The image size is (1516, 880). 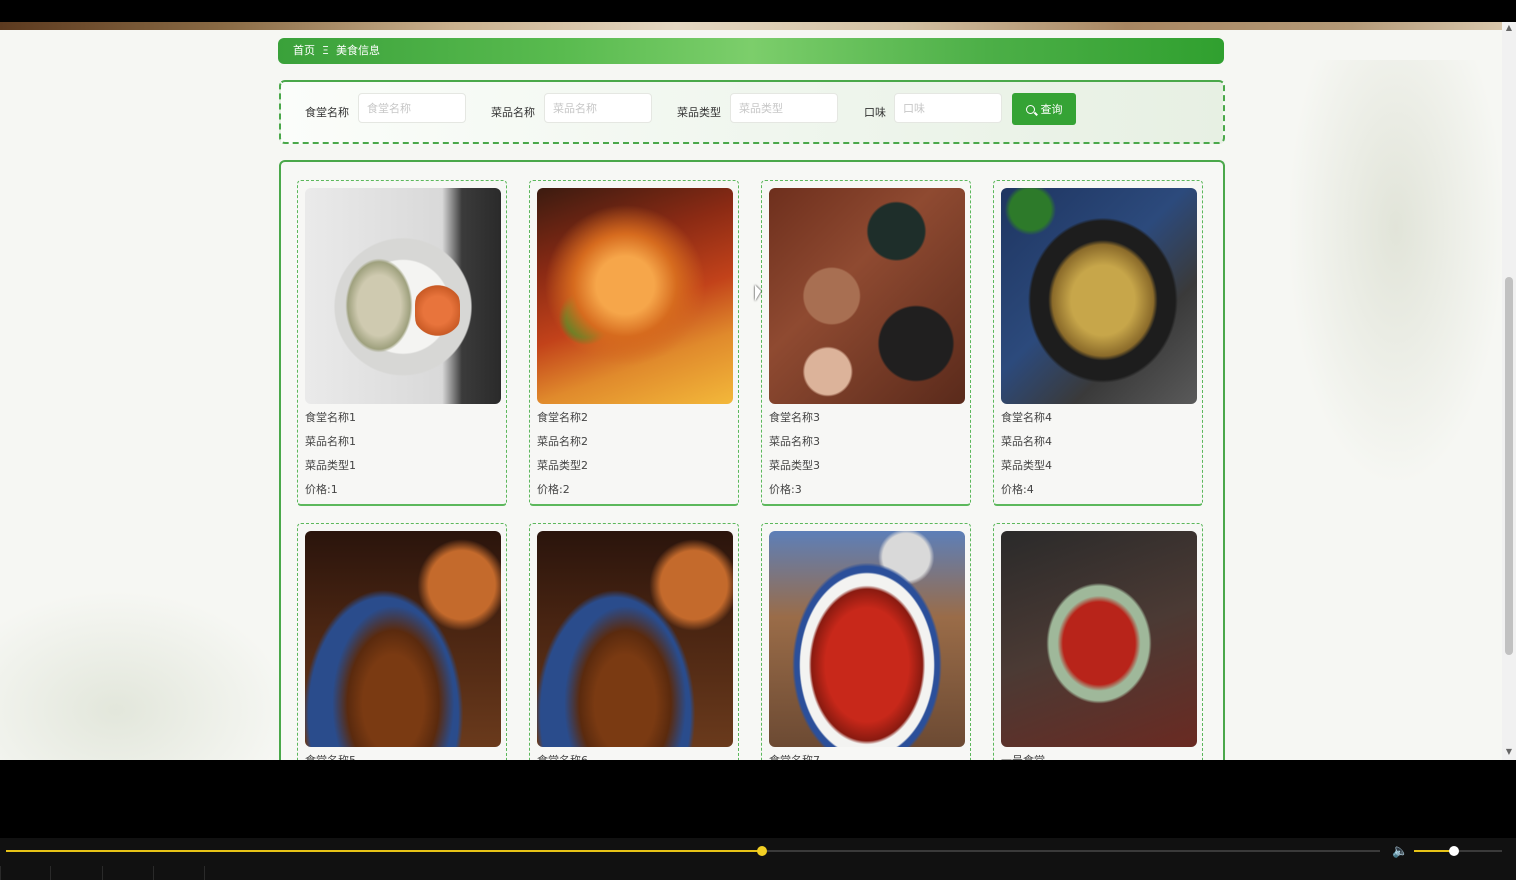 What do you see at coordinates (794, 465) in the screenshot?
I see `dish-type: 菜品类型3` at bounding box center [794, 465].